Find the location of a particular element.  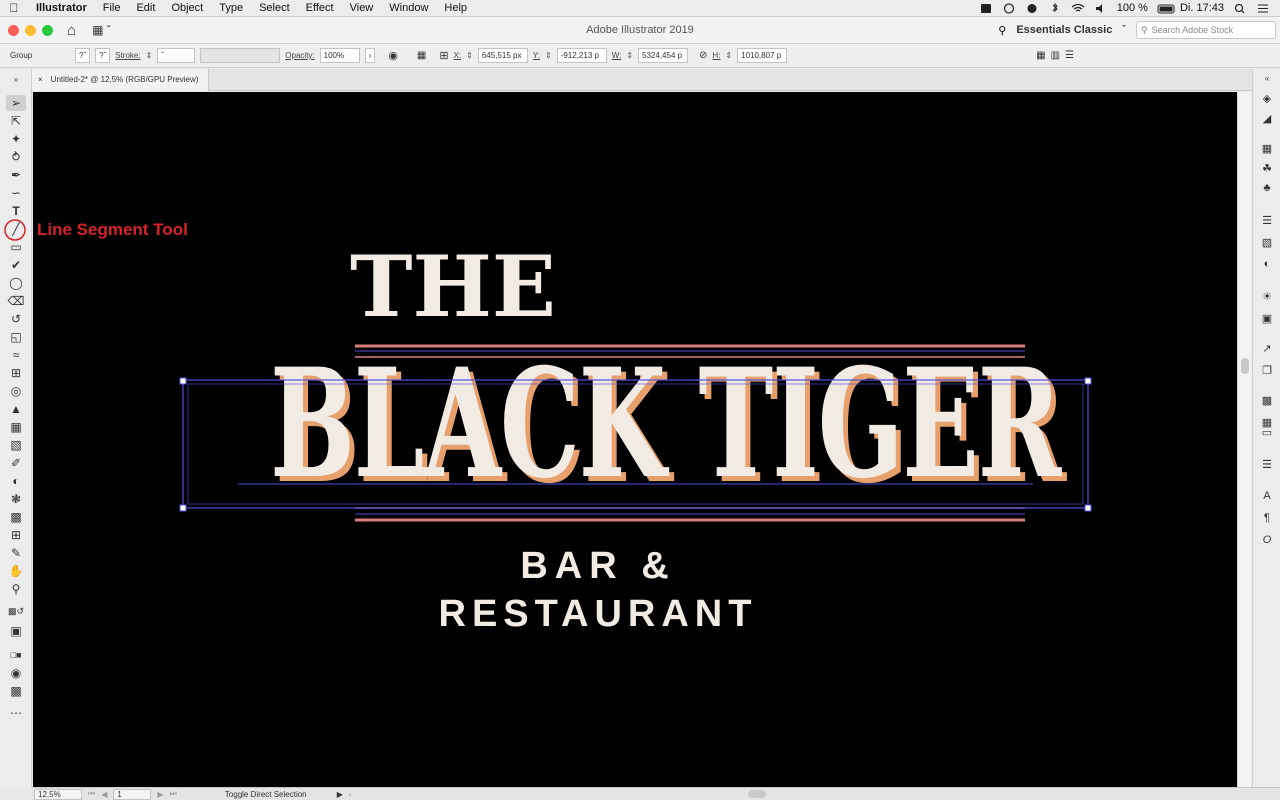

y-field: -912,213 p is located at coordinates (581, 55).